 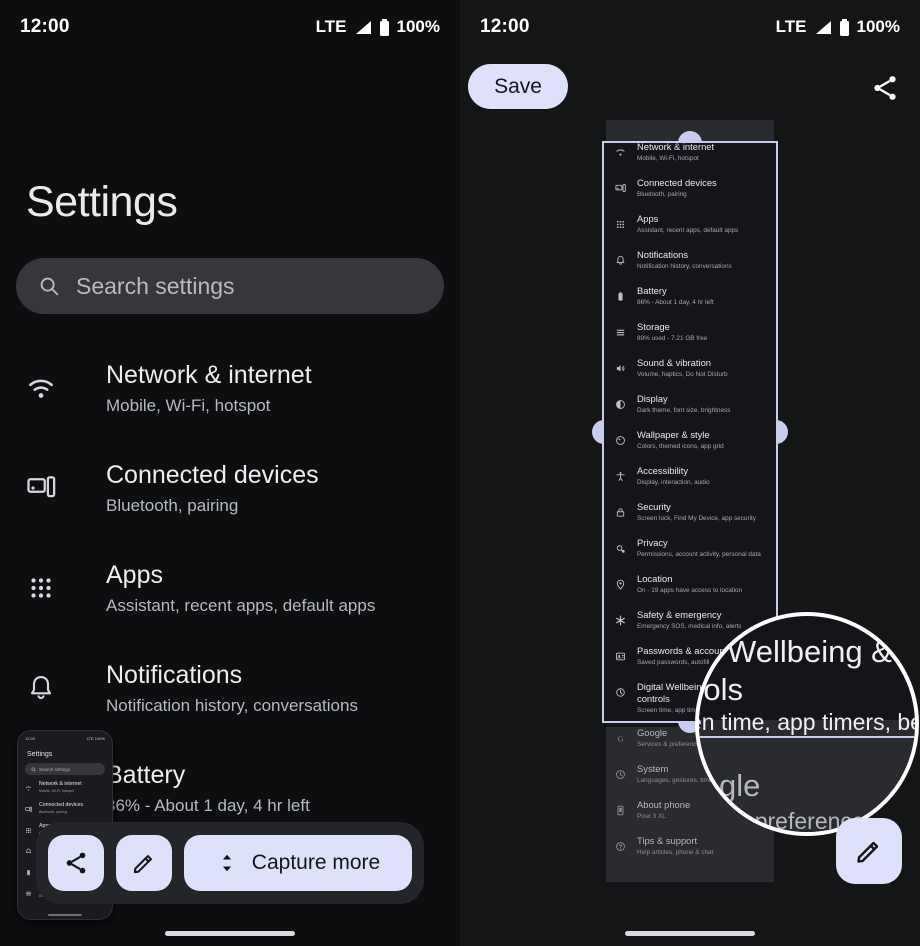 I want to click on search-settings-field: Search settings, so click(x=230, y=286).